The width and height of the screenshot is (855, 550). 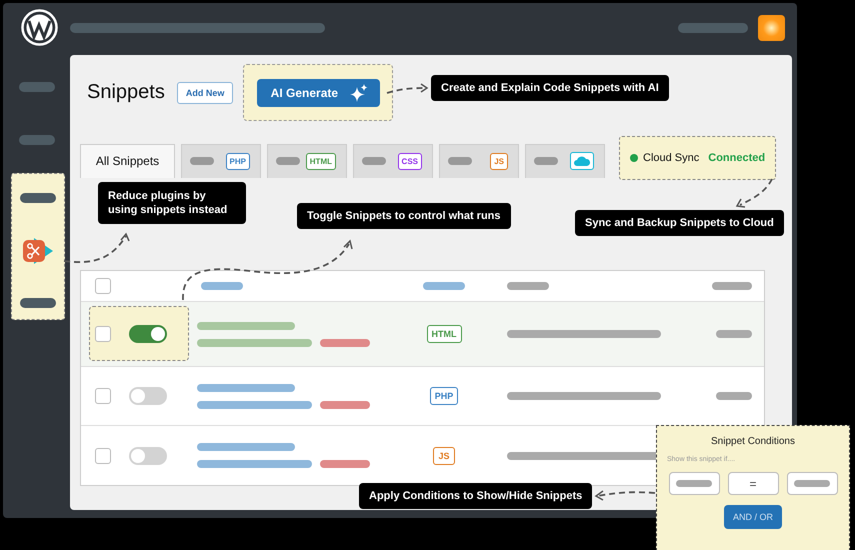 What do you see at coordinates (479, 161) in the screenshot?
I see `tab: JS` at bounding box center [479, 161].